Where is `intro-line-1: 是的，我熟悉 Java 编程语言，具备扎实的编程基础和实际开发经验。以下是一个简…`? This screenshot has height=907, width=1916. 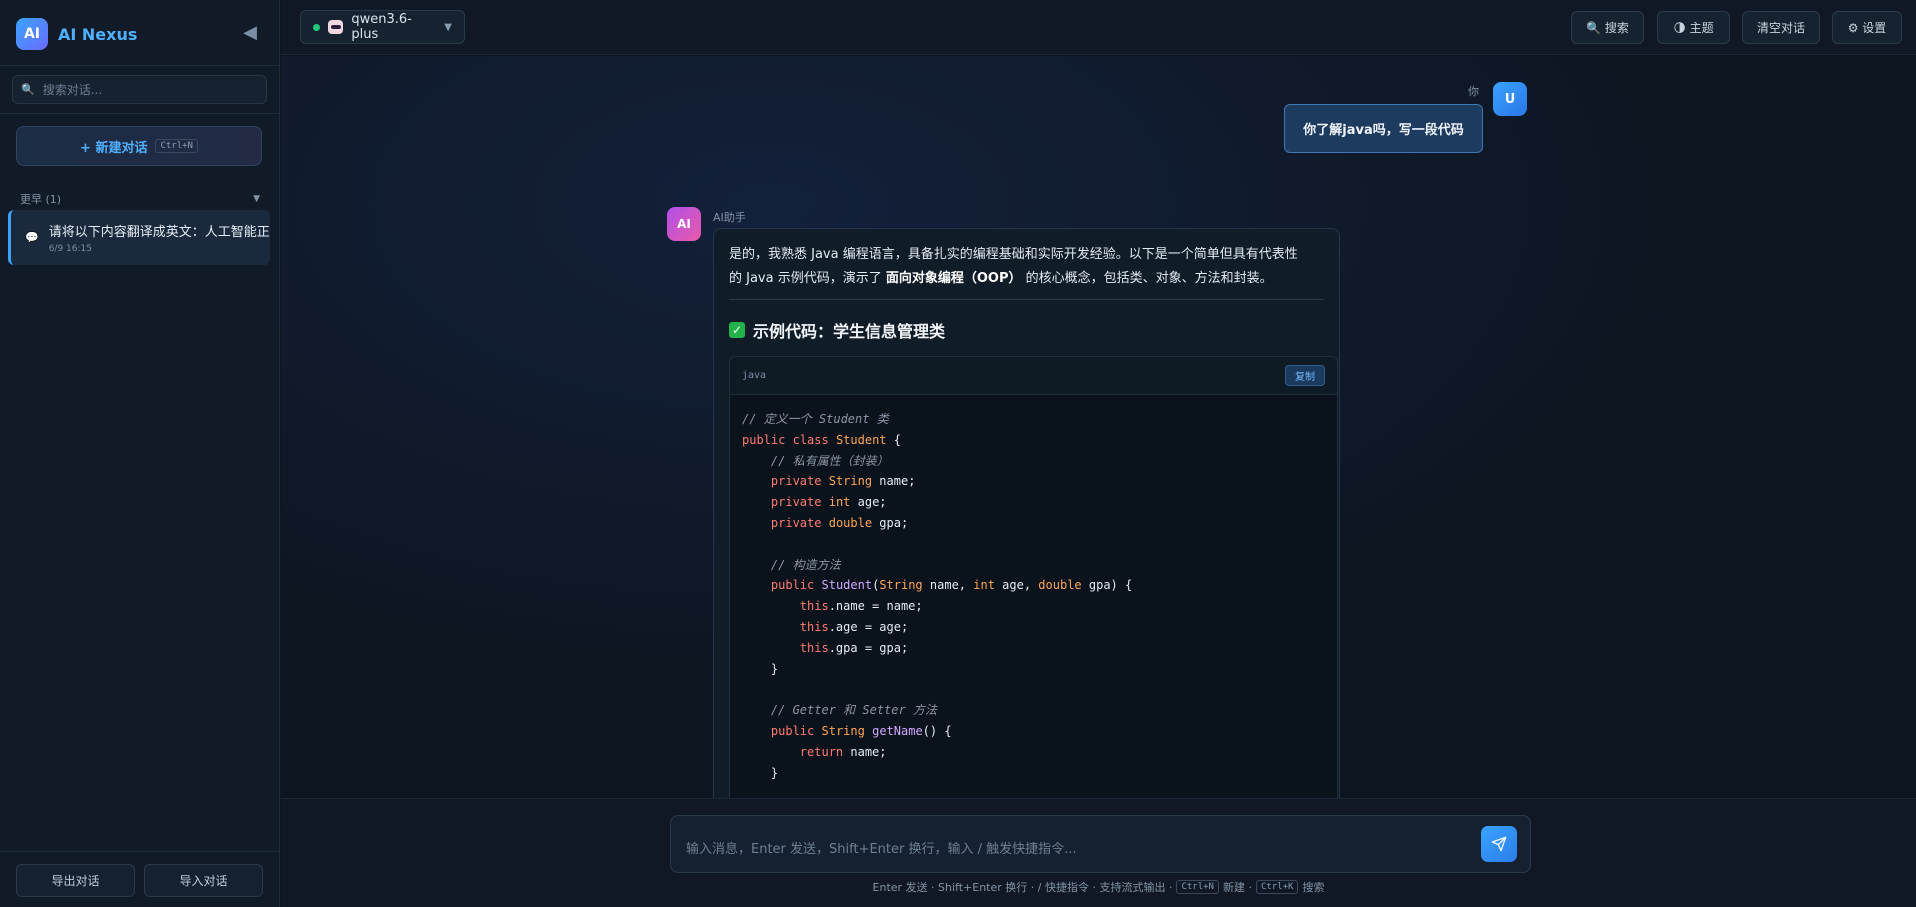 intro-line-1: 是的，我熟悉 Java 编程语言，具备扎实的编程基础和实际开发经验。以下是一个简… is located at coordinates (1013, 254).